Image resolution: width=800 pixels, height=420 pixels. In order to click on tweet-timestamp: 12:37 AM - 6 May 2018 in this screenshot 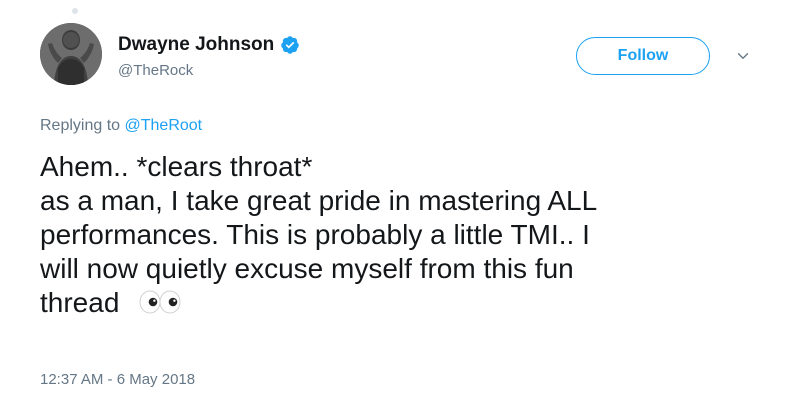, I will do `click(117, 380)`.